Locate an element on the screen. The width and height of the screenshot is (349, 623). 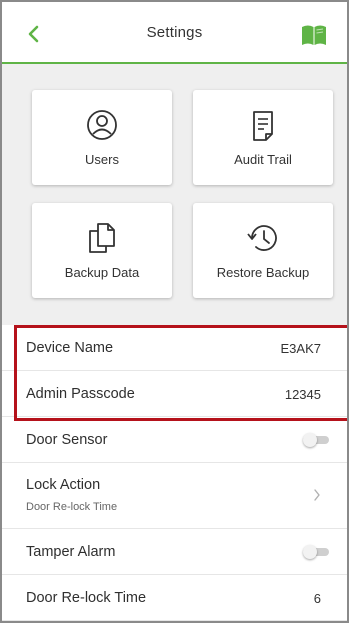
tamper-alarm-toggle is located at coordinates (316, 552).